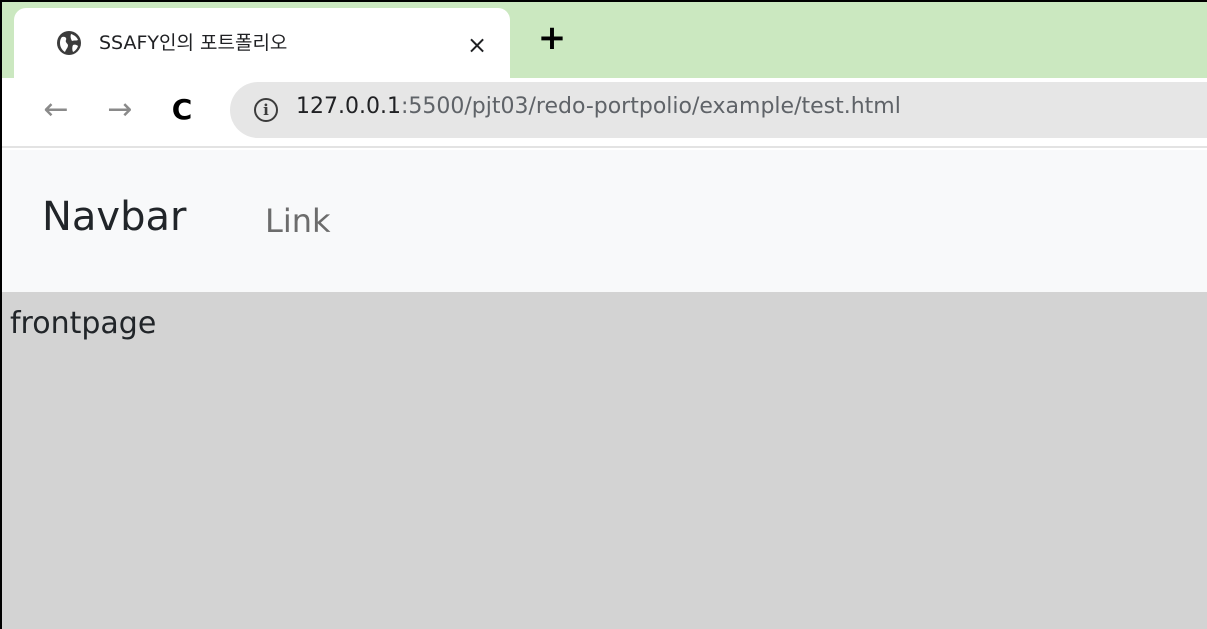  What do you see at coordinates (348, 106) in the screenshot?
I see `url-host: 127.0.0.1` at bounding box center [348, 106].